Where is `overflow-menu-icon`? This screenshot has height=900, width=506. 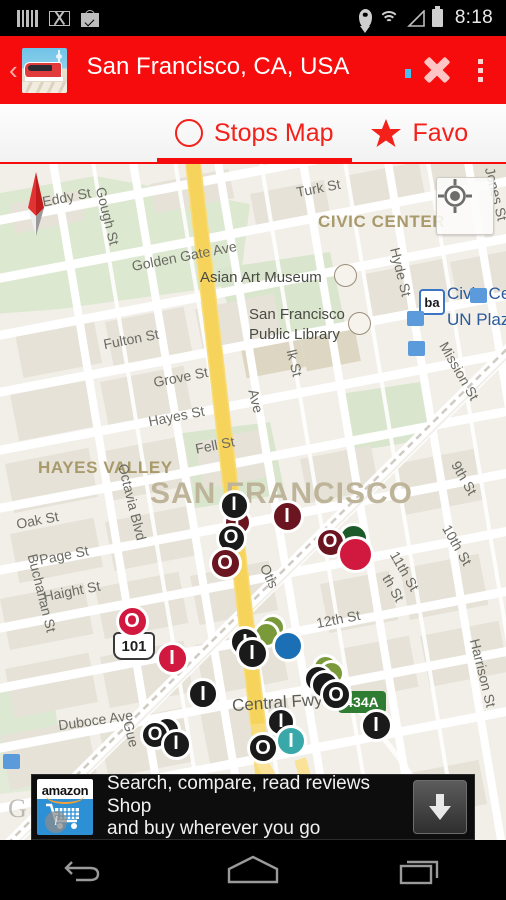 overflow-menu-icon is located at coordinates (480, 70).